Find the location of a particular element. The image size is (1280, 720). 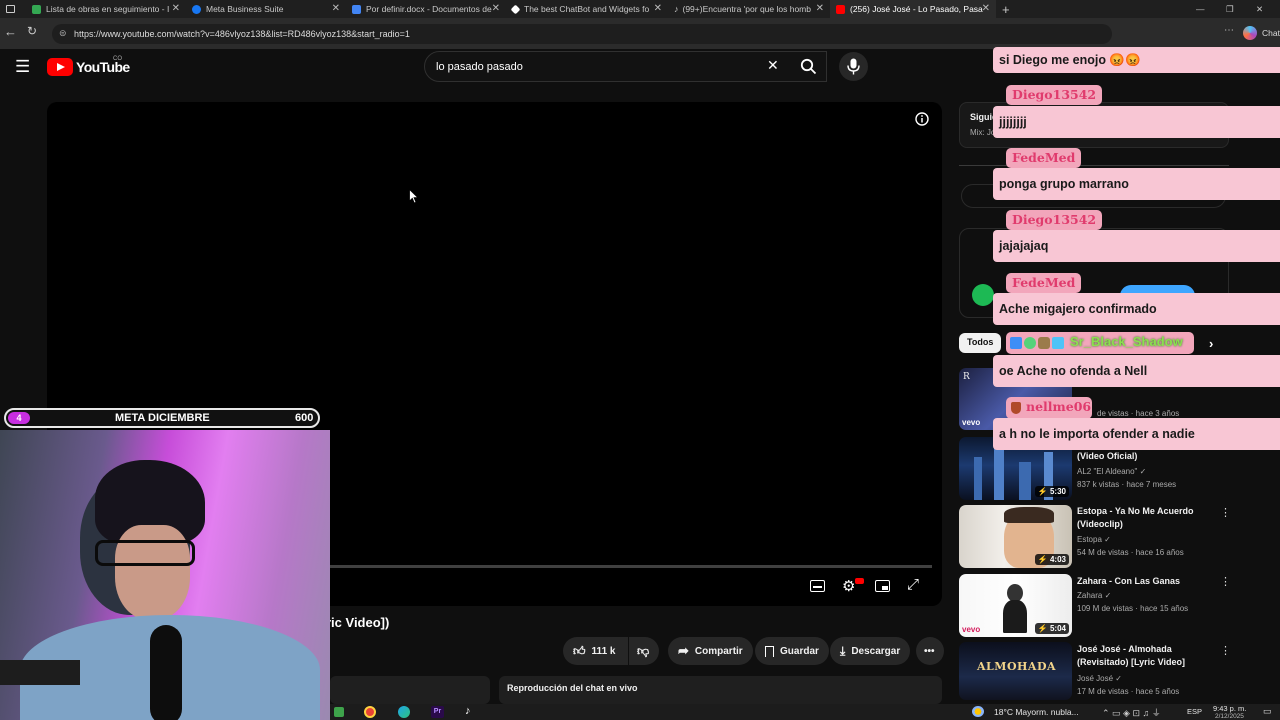

duration-badge: ⚡ 5:30 is located at coordinates (1051, 491).